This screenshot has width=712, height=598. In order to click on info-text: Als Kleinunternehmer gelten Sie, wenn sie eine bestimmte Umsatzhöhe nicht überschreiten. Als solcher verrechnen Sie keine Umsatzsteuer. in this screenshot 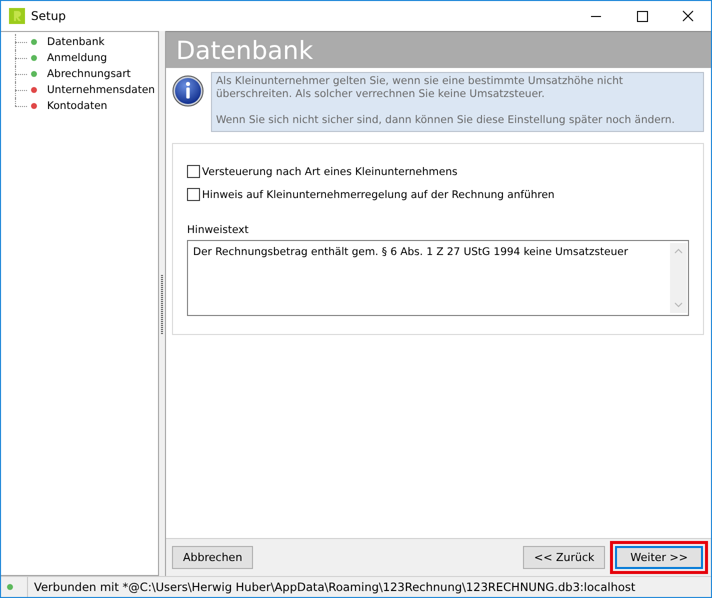, I will do `click(420, 88)`.